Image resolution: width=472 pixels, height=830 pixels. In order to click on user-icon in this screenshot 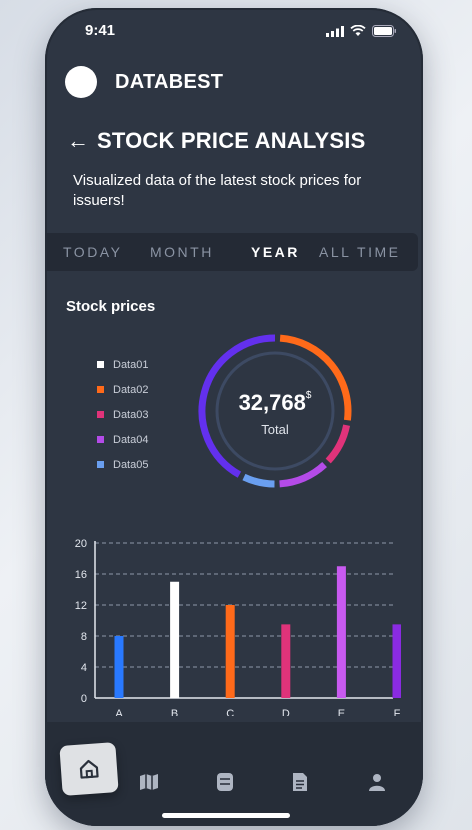, I will do `click(377, 782)`.